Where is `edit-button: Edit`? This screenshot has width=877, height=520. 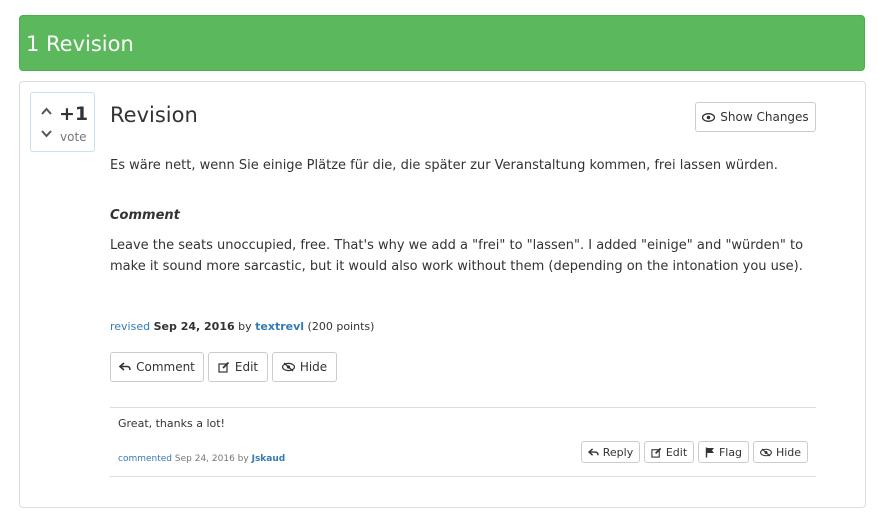
edit-button: Edit is located at coordinates (238, 367).